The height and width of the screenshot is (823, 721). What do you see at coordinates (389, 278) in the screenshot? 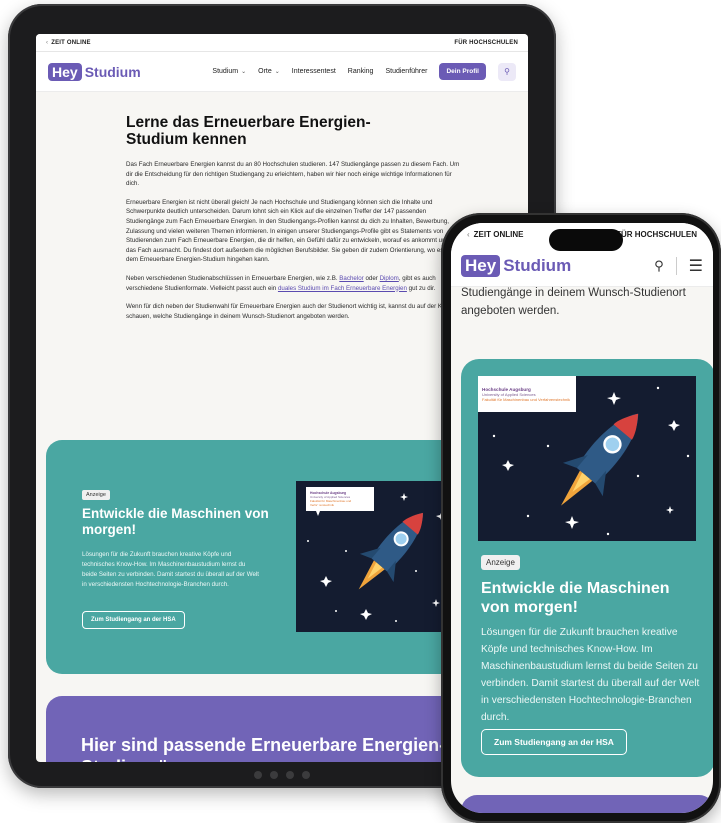
I see `diplom-link: Diplom` at bounding box center [389, 278].